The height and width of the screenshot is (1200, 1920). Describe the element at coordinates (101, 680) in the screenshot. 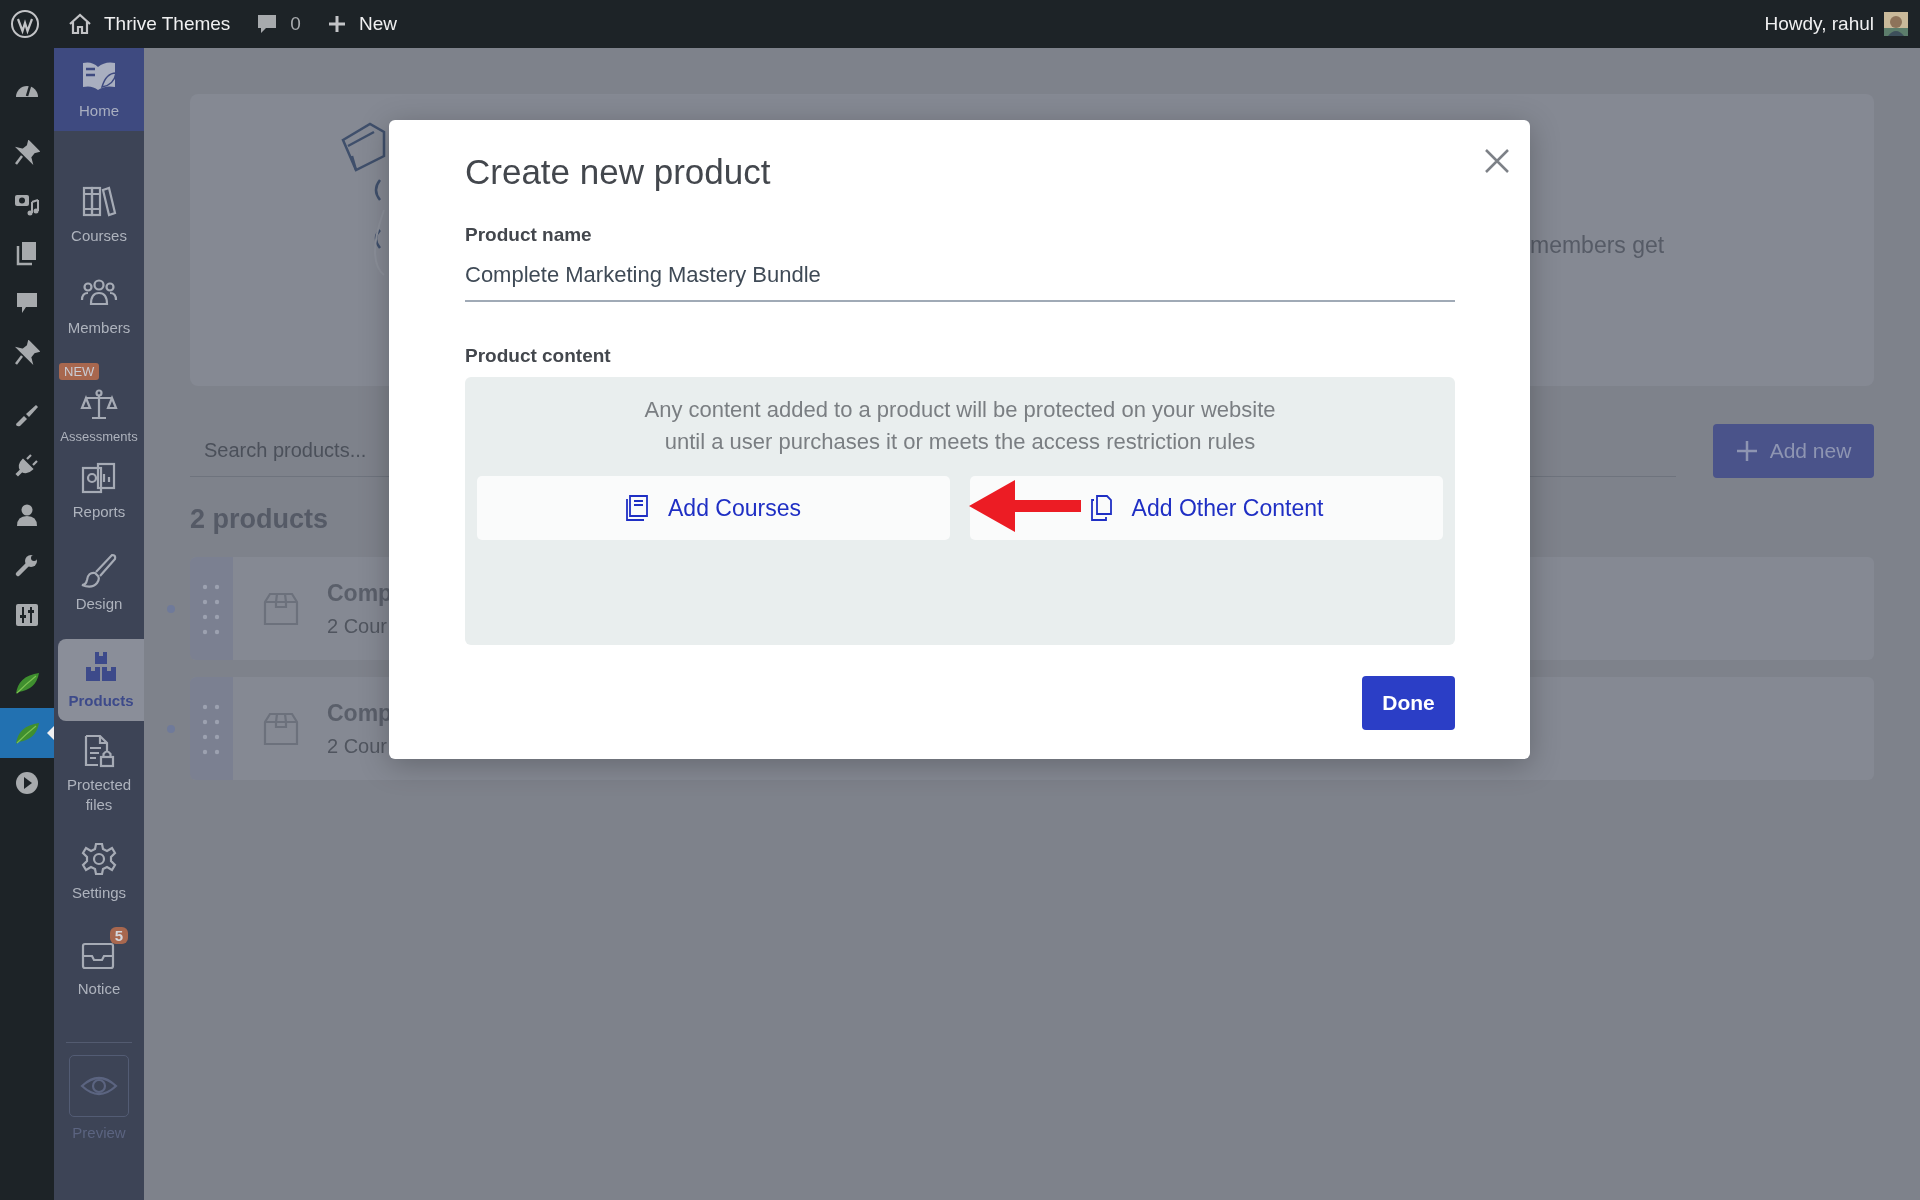

I see `nav-item: Products` at that location.